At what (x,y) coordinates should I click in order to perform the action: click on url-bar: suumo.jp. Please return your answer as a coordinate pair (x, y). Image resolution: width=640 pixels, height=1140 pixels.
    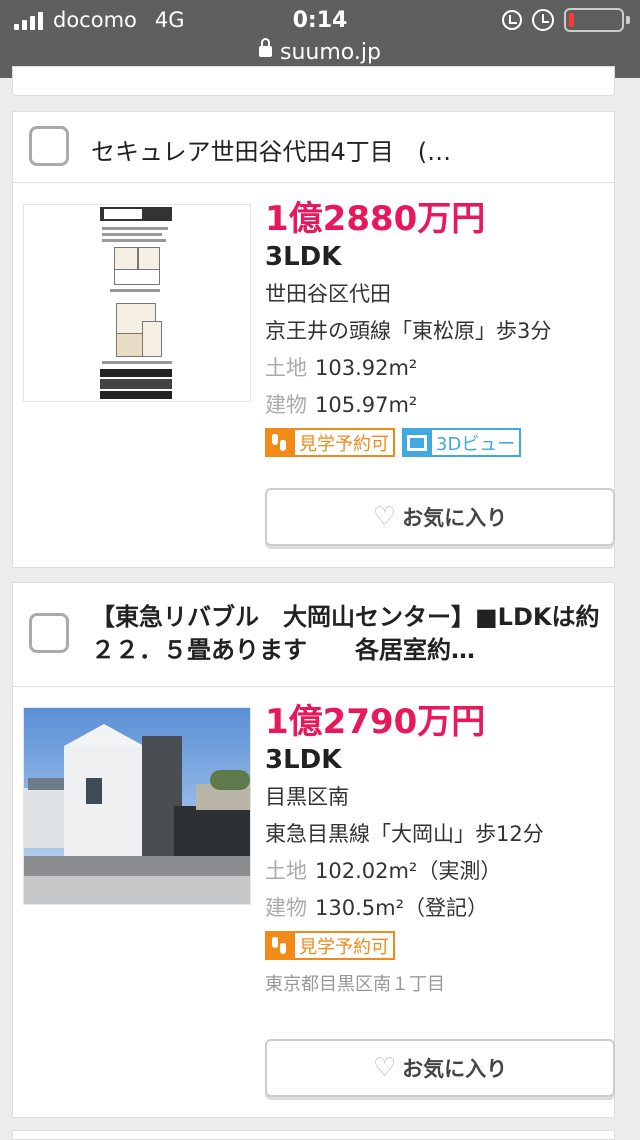
    Looking at the image, I should click on (320, 51).